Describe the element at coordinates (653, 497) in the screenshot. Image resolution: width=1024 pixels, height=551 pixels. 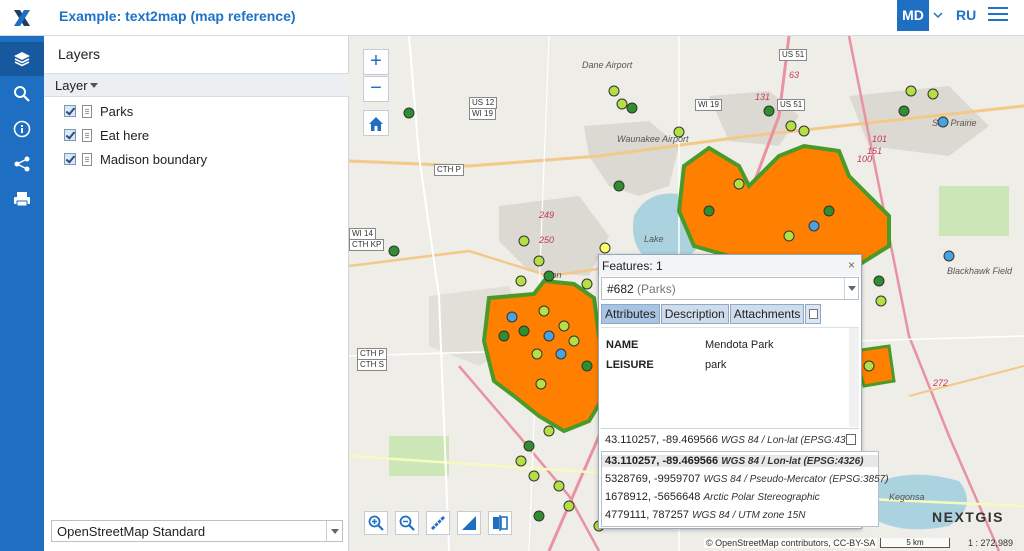
I see `coord-option-value: 1678912, -5656648` at that location.